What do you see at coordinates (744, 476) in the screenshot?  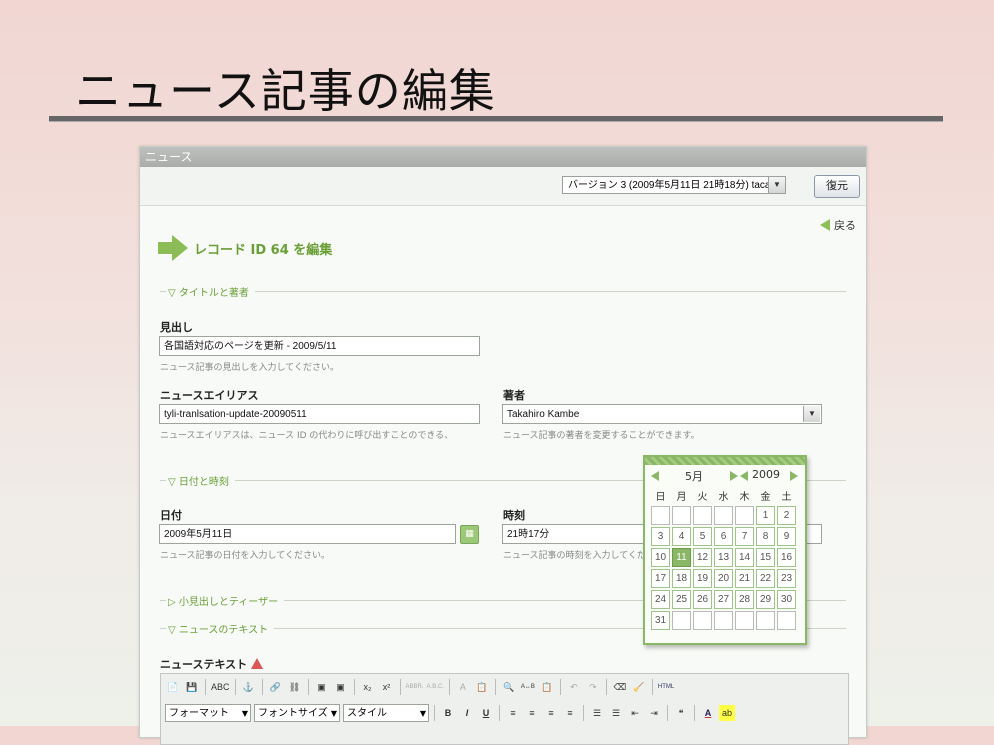 I see `prev-year-icon` at bounding box center [744, 476].